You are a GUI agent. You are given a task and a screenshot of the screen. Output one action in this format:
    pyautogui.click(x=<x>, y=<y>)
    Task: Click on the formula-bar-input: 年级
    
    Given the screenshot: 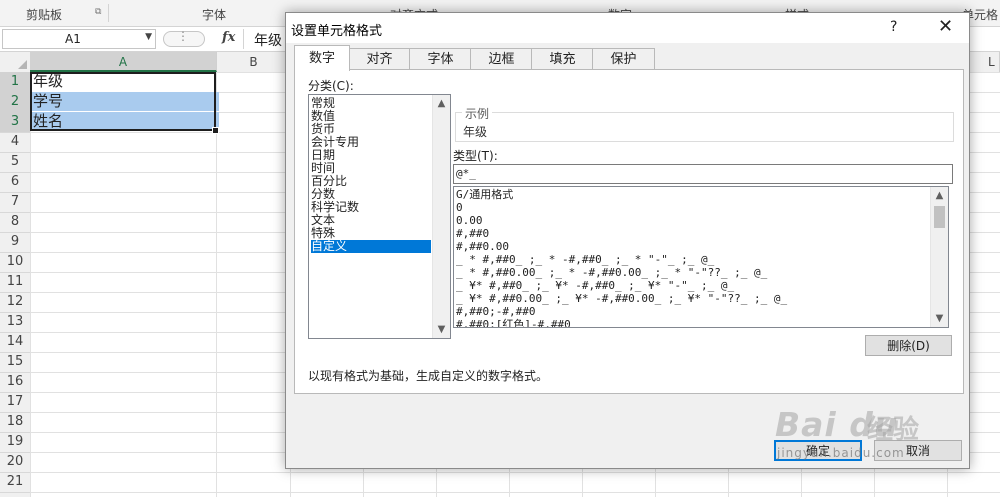 What is the action you would take?
    pyautogui.click(x=268, y=40)
    